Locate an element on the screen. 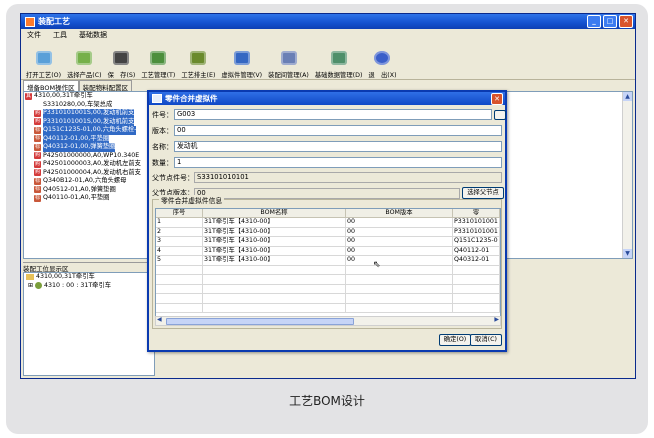 The height and width of the screenshot is (438, 654). qty-input: 1 is located at coordinates (338, 162).